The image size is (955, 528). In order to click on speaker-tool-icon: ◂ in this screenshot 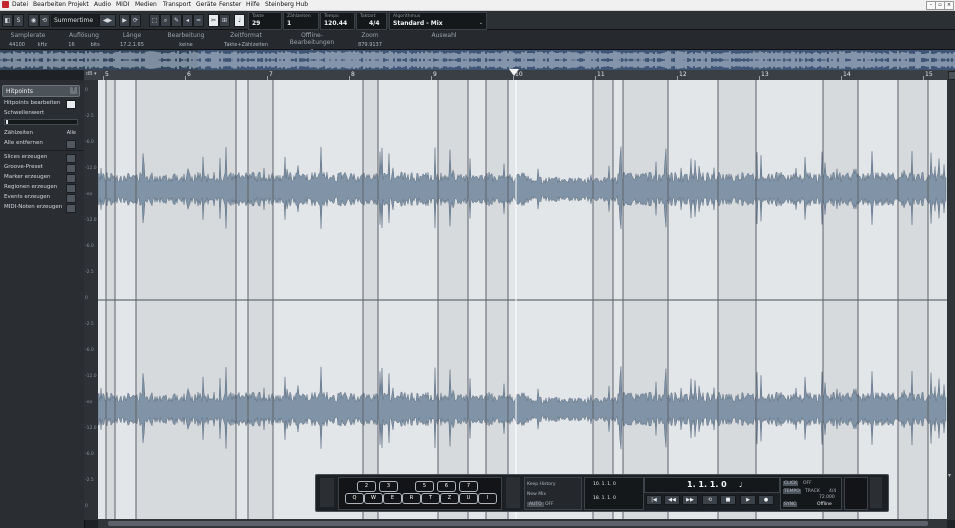, I will do `click(187, 20)`.